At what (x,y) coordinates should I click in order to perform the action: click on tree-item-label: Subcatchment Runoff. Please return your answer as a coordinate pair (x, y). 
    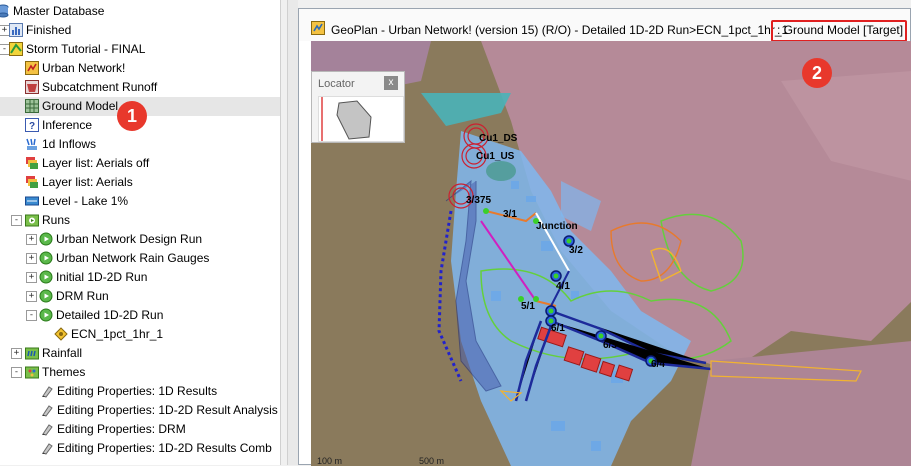
    Looking at the image, I should click on (100, 87).